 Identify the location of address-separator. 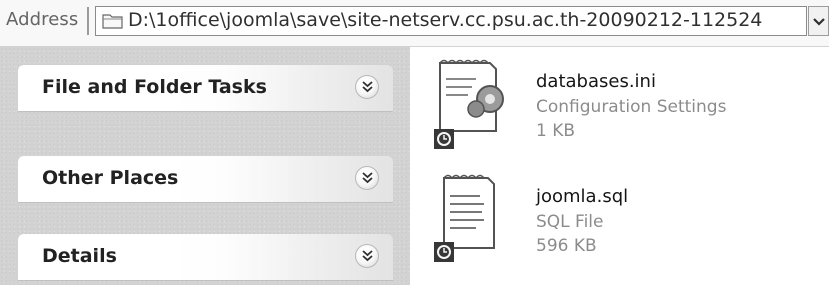
(88, 21).